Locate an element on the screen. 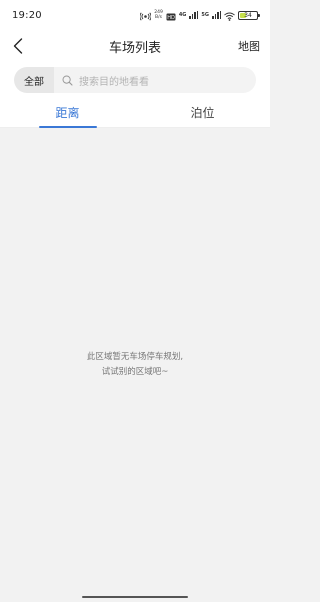  filter-dropdown: 全部 is located at coordinates (34, 80).